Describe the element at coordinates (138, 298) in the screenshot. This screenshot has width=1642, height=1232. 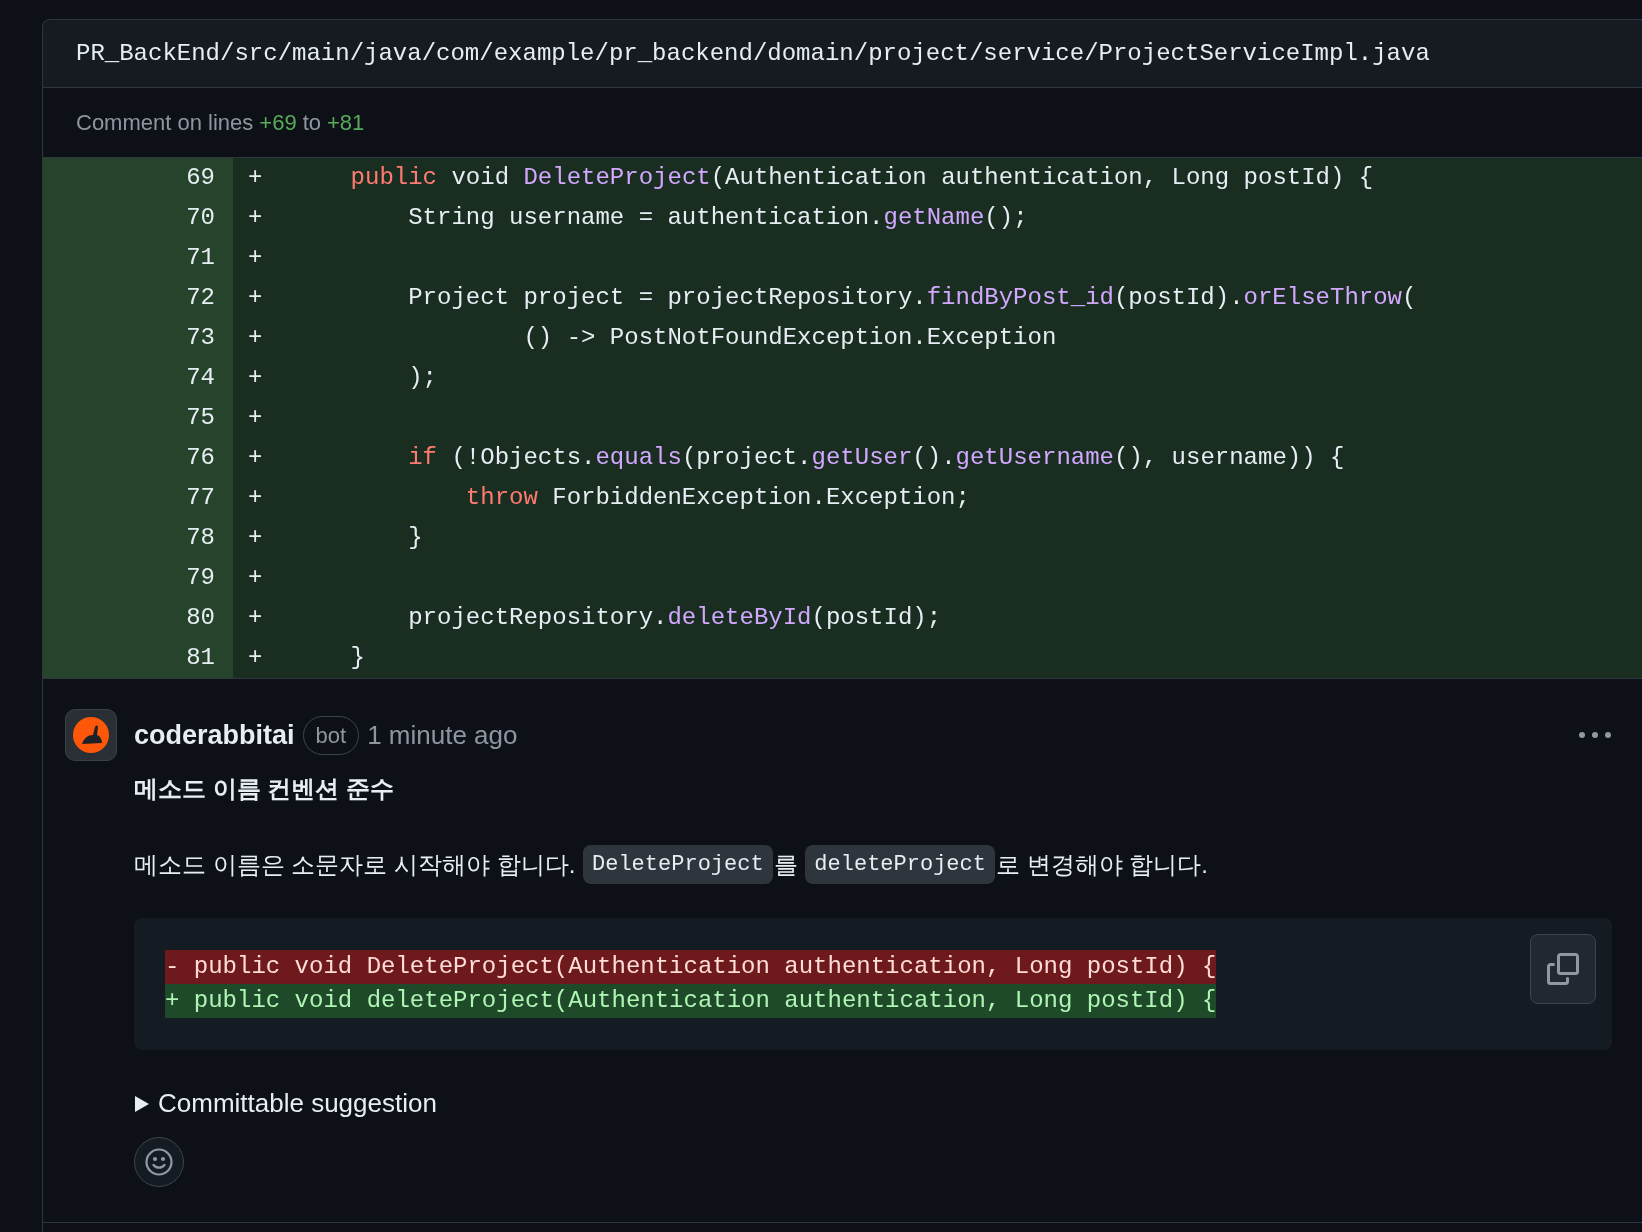
I see `line-number: 72` at that location.